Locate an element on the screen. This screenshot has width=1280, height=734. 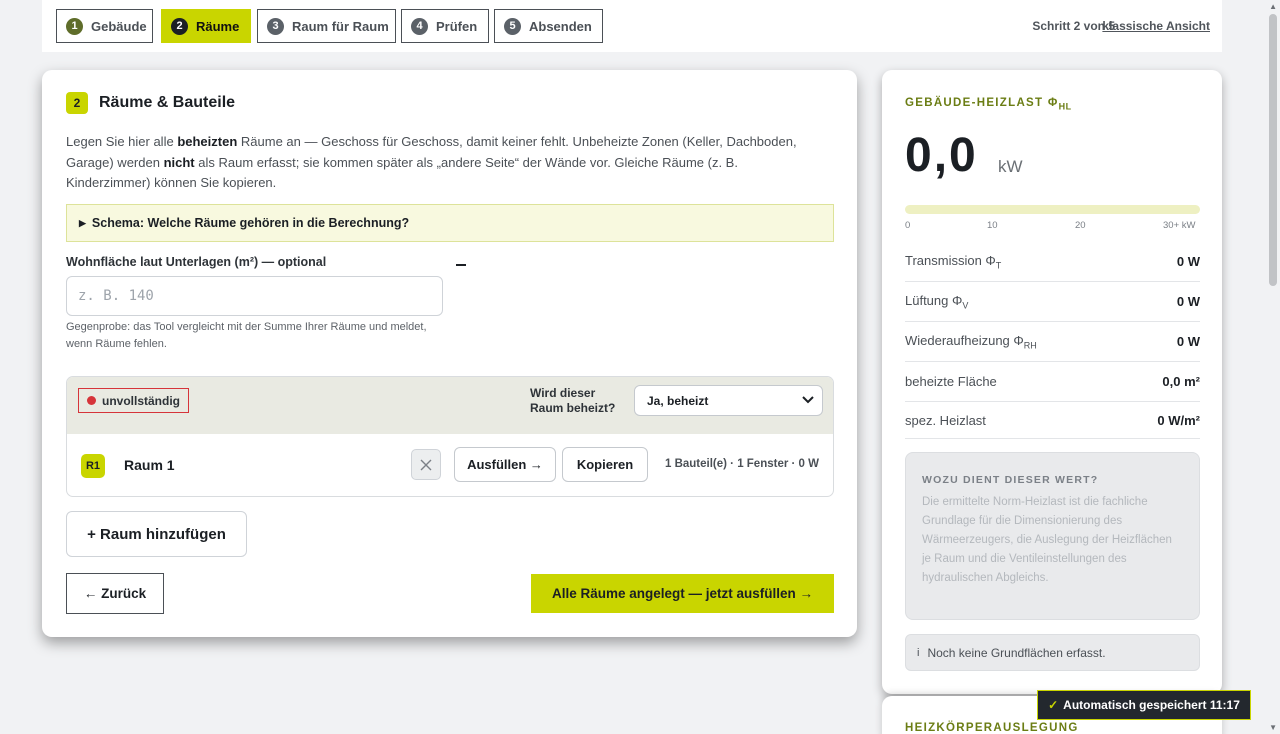
chevron-down-icon is located at coordinates (808, 401).